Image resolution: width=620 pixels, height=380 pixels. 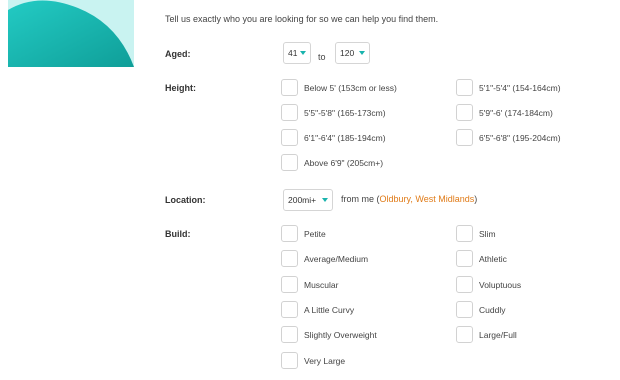 What do you see at coordinates (315, 234) in the screenshot?
I see `build-option-label: Petite` at bounding box center [315, 234].